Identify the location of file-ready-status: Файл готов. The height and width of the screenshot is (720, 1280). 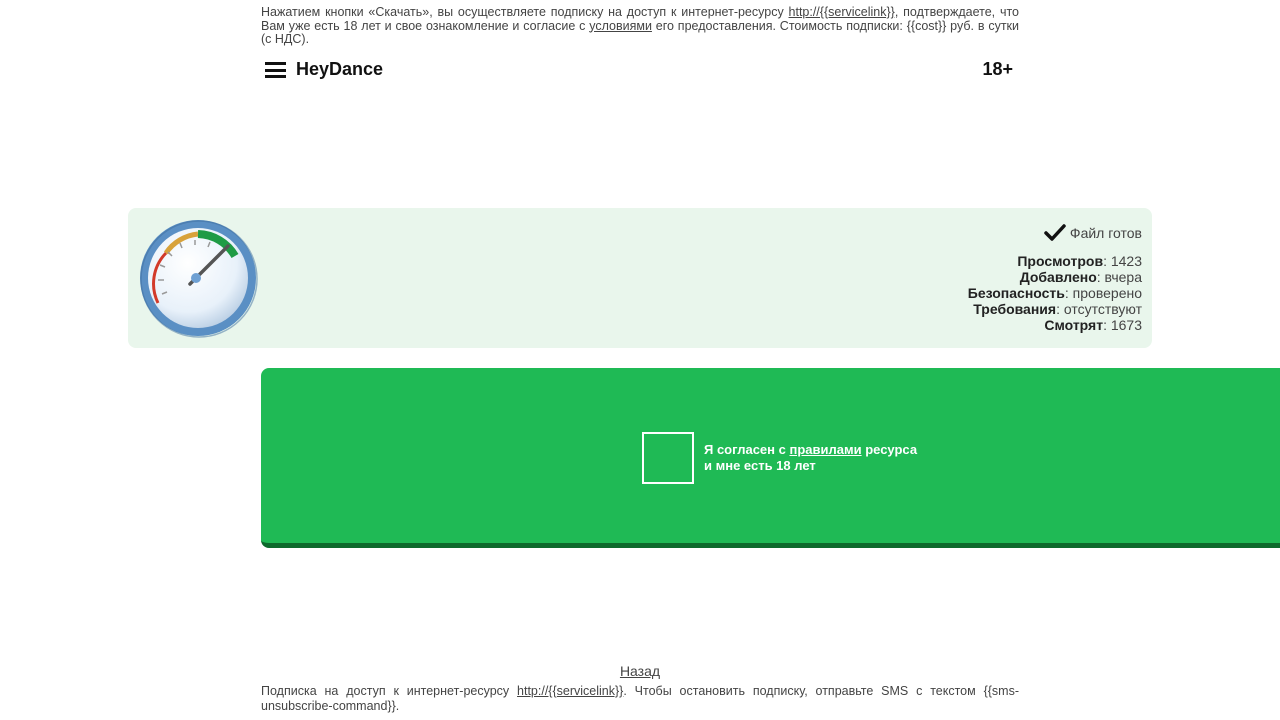
(1093, 233).